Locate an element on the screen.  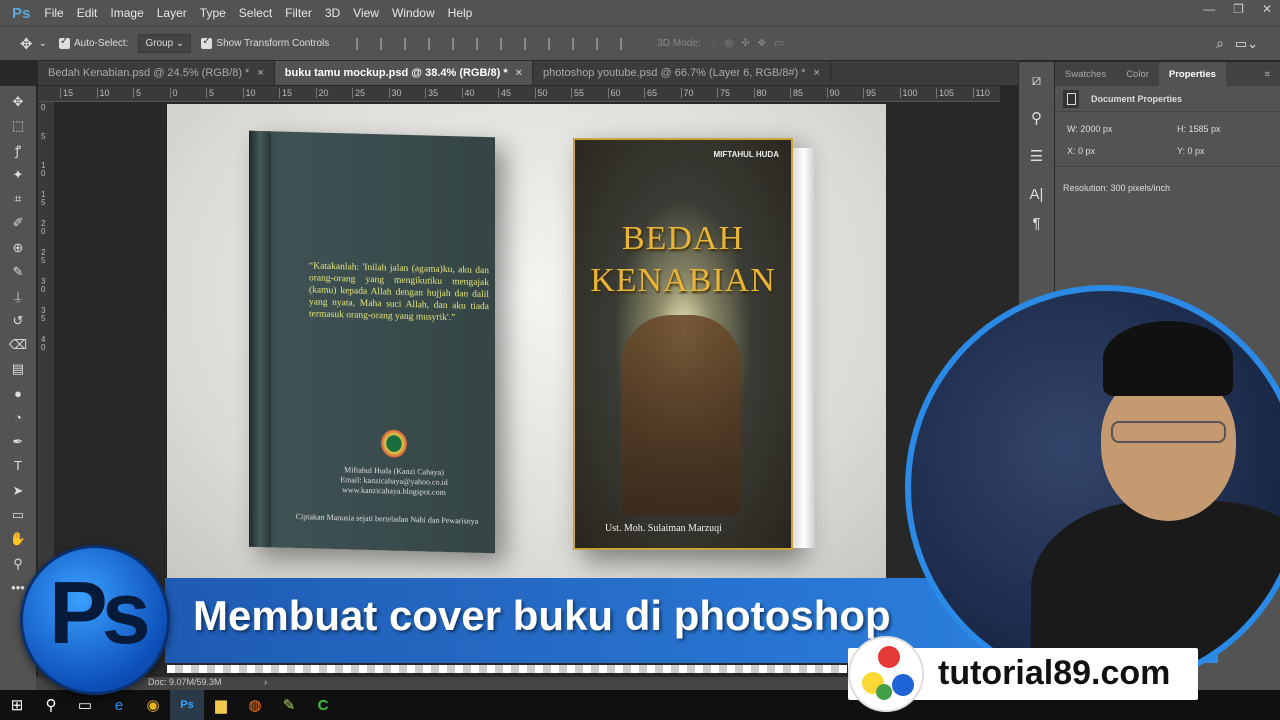
crop-tool-icon: ⌗ is located at coordinates (17, 199).